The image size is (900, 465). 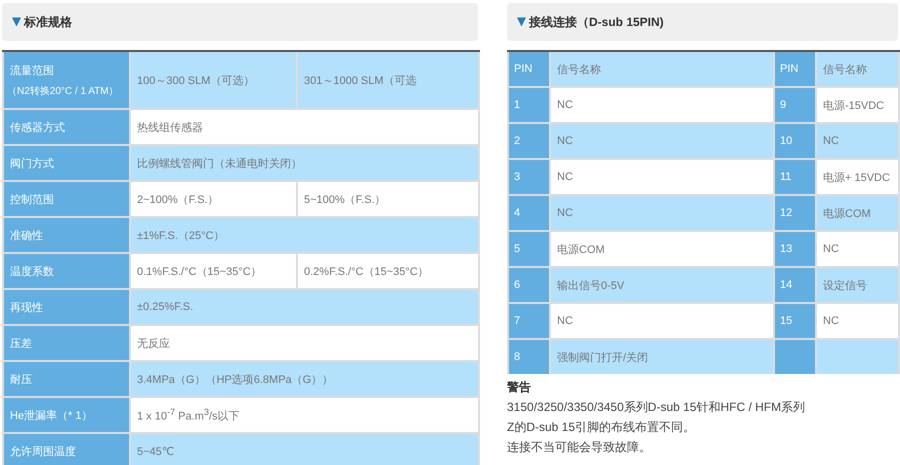 What do you see at coordinates (662, 357) in the screenshot?
I see `table-cell: 强制阀门打开/关闭` at bounding box center [662, 357].